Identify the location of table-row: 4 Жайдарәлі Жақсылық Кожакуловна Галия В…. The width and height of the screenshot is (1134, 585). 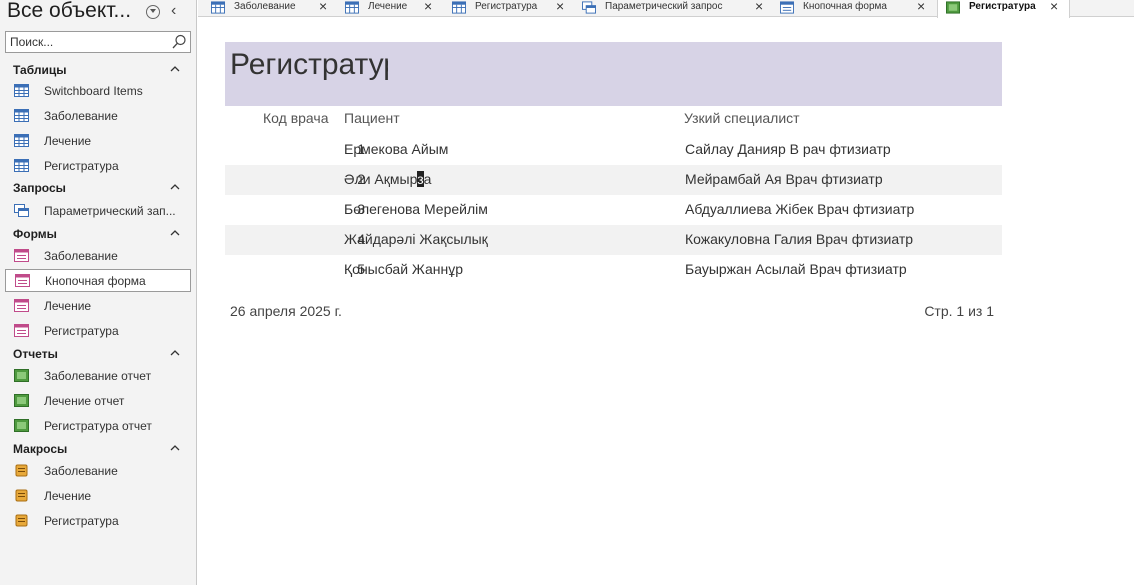
(613, 240).